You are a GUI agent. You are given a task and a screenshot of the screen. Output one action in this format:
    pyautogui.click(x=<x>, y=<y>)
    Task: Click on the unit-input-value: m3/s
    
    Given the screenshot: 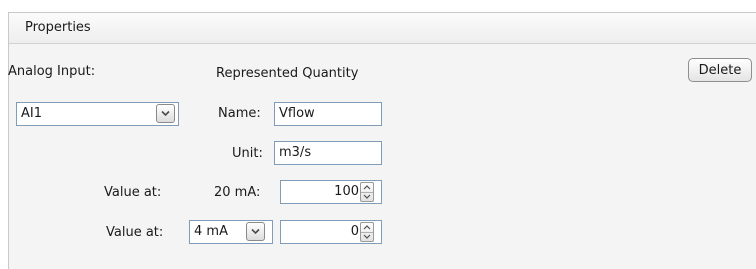 What is the action you would take?
    pyautogui.click(x=295, y=152)
    